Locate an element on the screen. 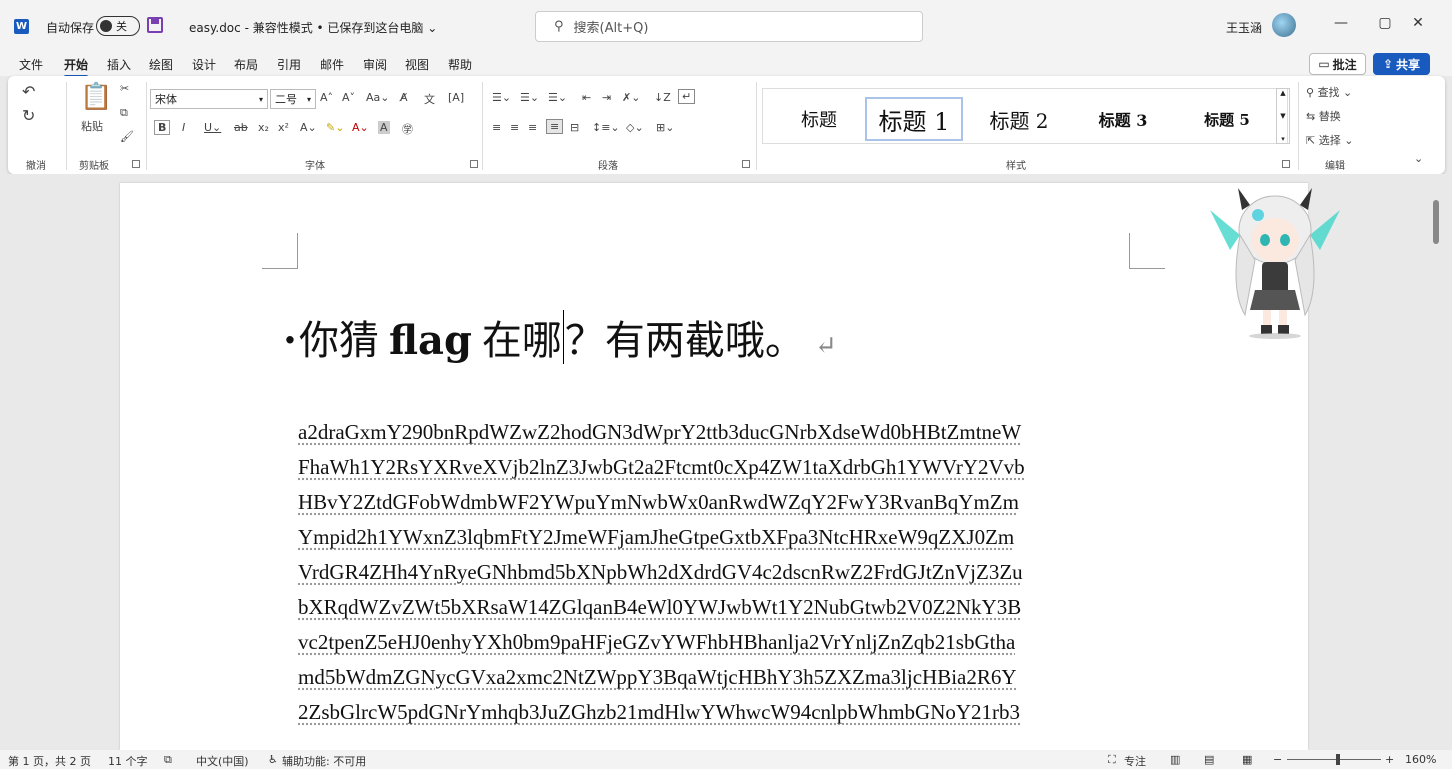 Image resolution: width=1452 pixels, height=769 pixels. style-heading-3: 标题 3 is located at coordinates (1123, 119).